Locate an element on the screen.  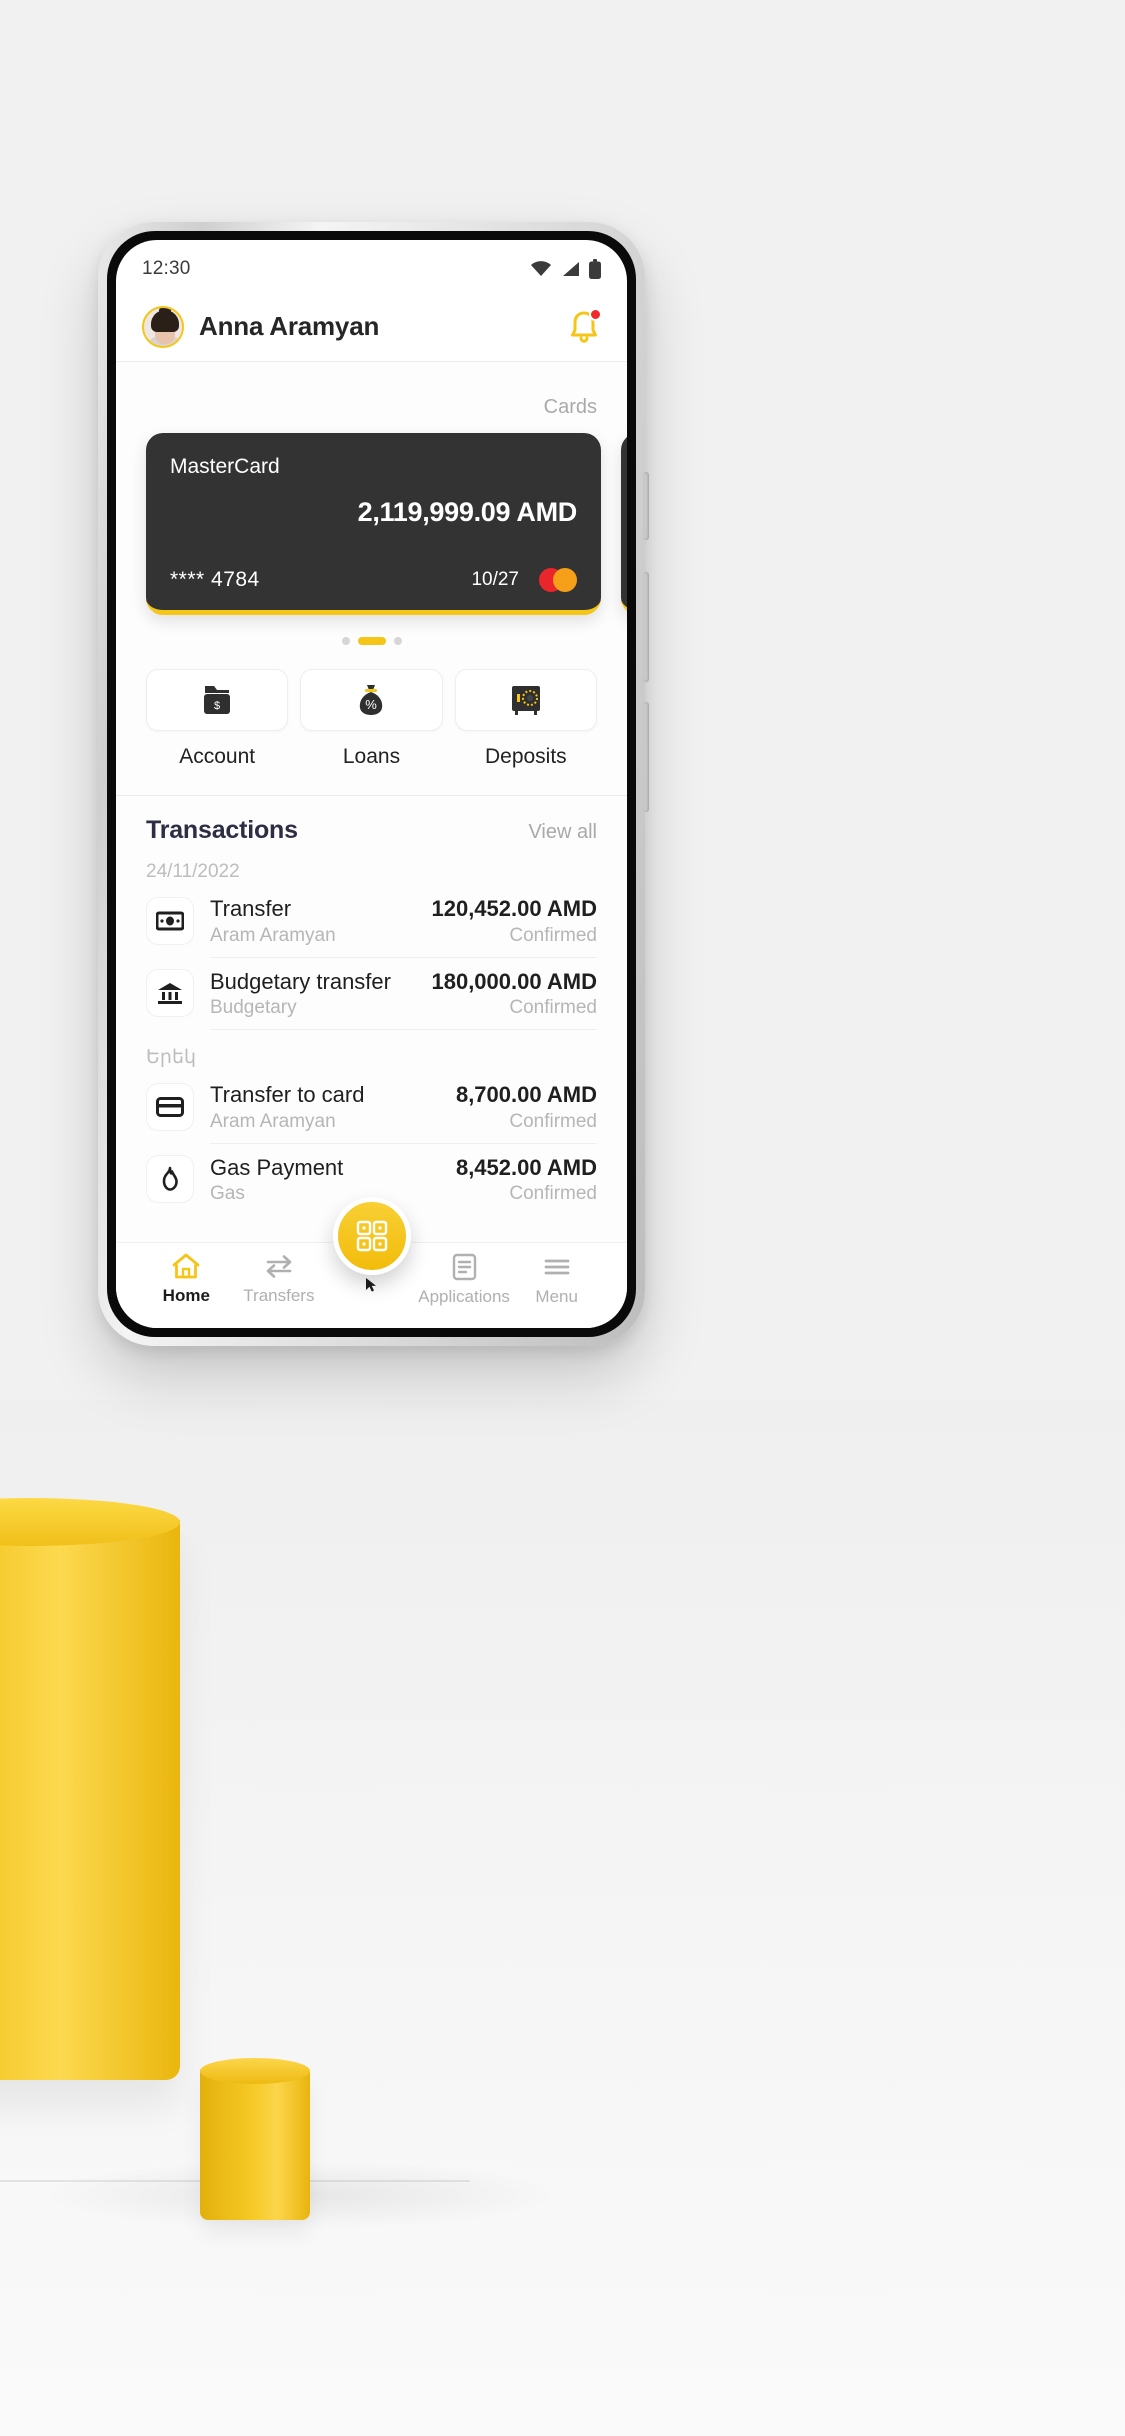
transaction-counterparty: Budgetary is located at coordinates (253, 1007).